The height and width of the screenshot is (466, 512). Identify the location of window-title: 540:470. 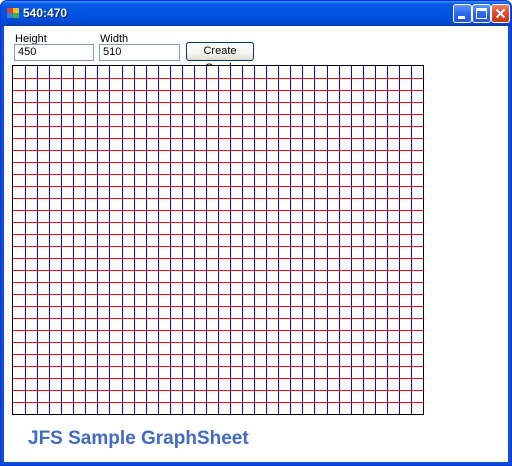
(45, 13).